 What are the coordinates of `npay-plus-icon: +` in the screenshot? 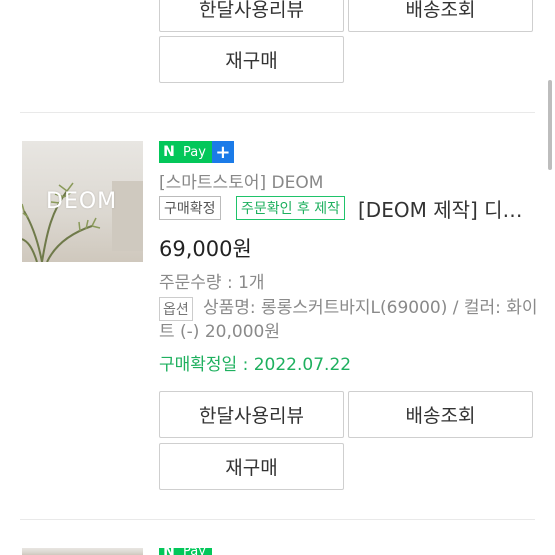 It's located at (222, 152).